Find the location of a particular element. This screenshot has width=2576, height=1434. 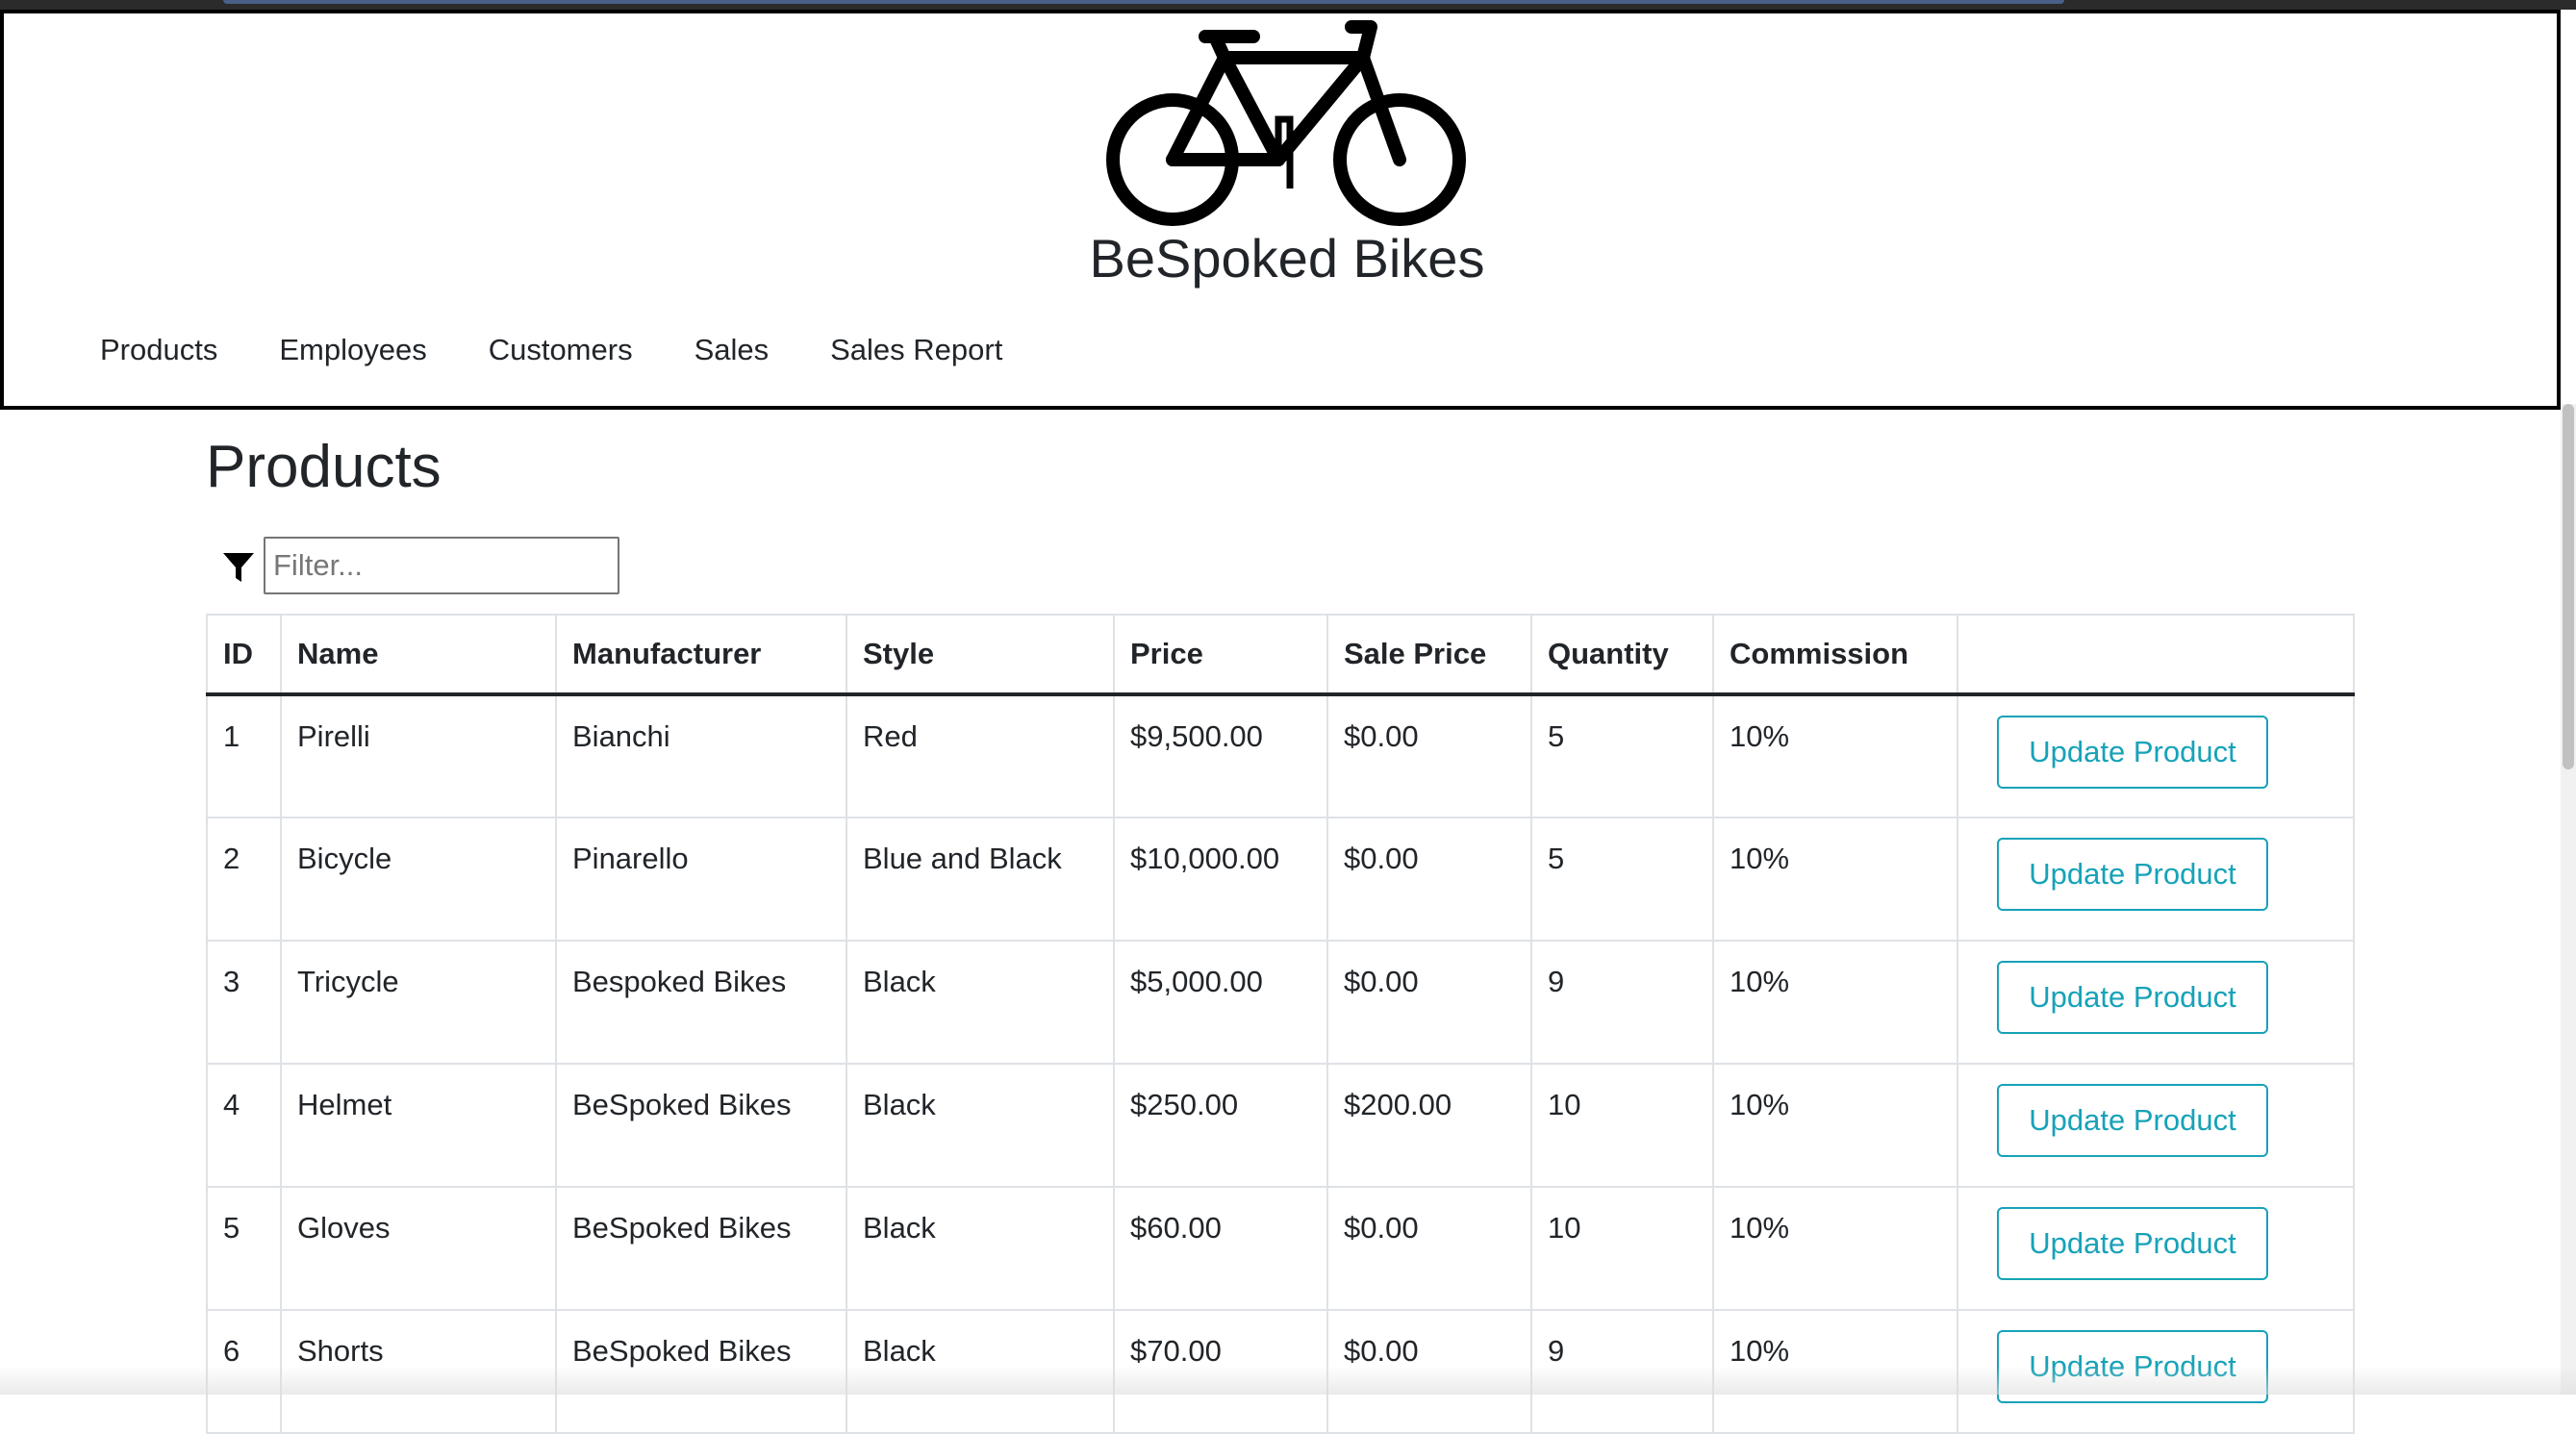

column-header-name: Name is located at coordinates (419, 655).